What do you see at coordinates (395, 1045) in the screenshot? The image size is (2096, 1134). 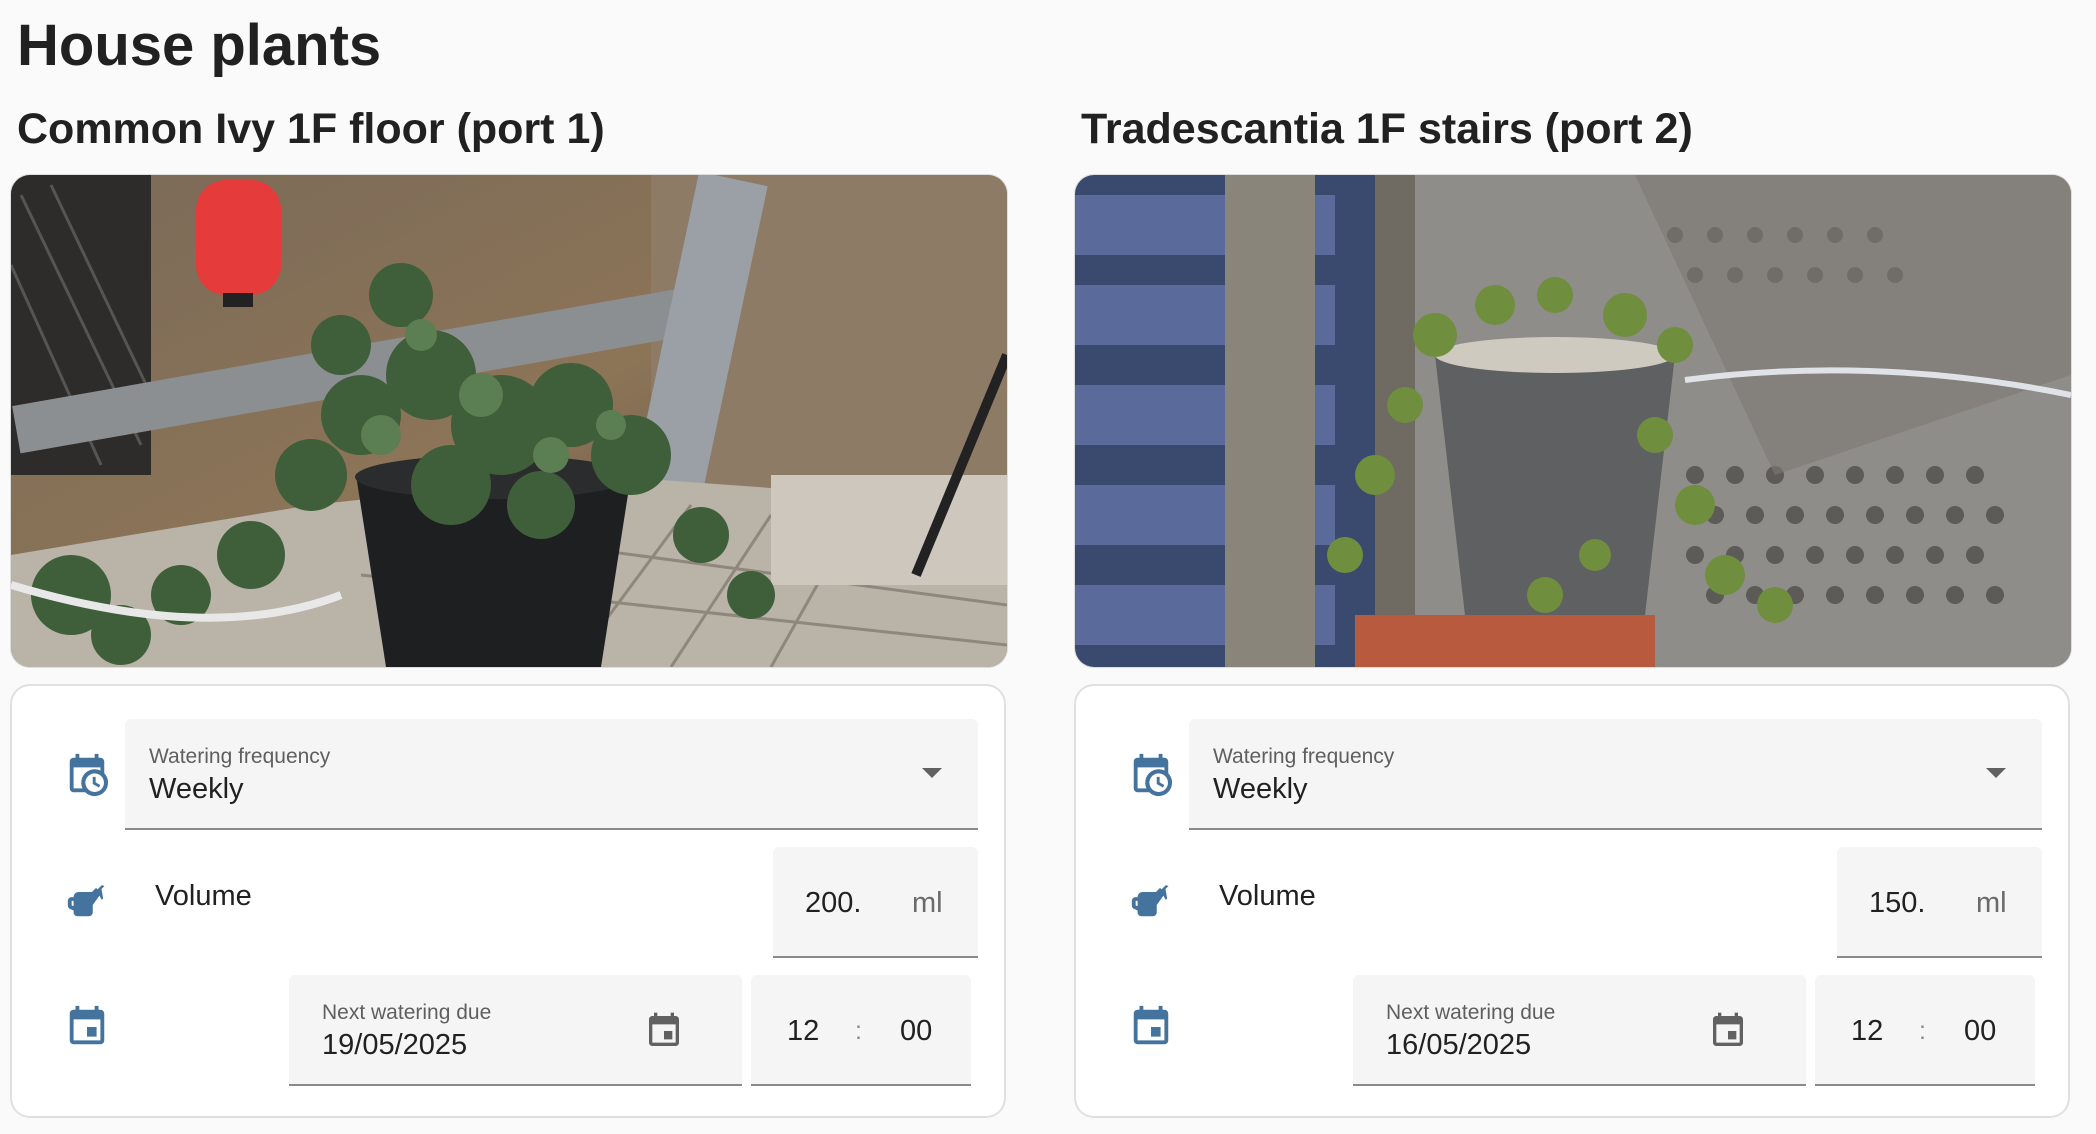 I see `date-value: 19/05/2025` at bounding box center [395, 1045].